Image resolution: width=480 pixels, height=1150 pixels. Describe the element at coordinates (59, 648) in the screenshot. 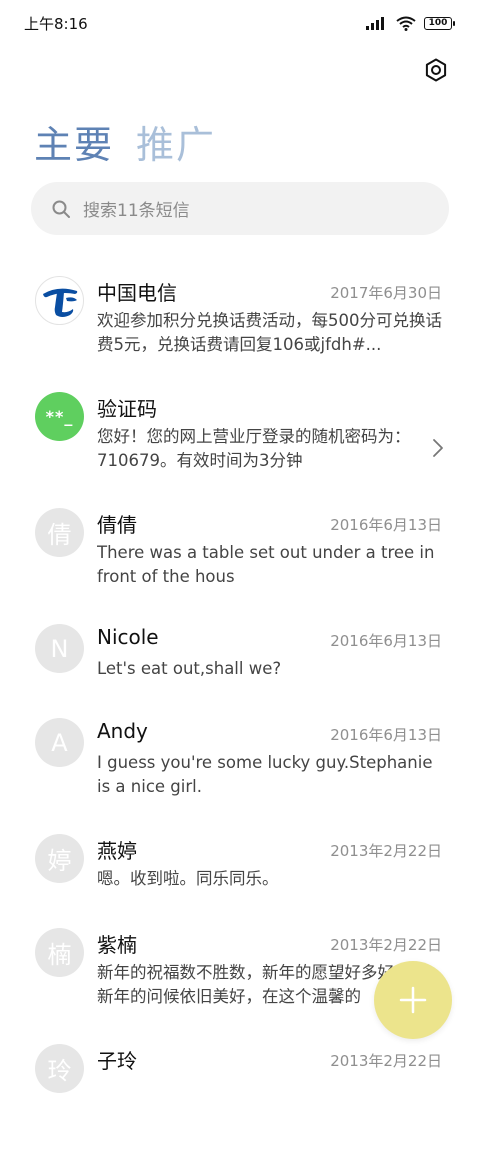

I see `avatar: N` at that location.